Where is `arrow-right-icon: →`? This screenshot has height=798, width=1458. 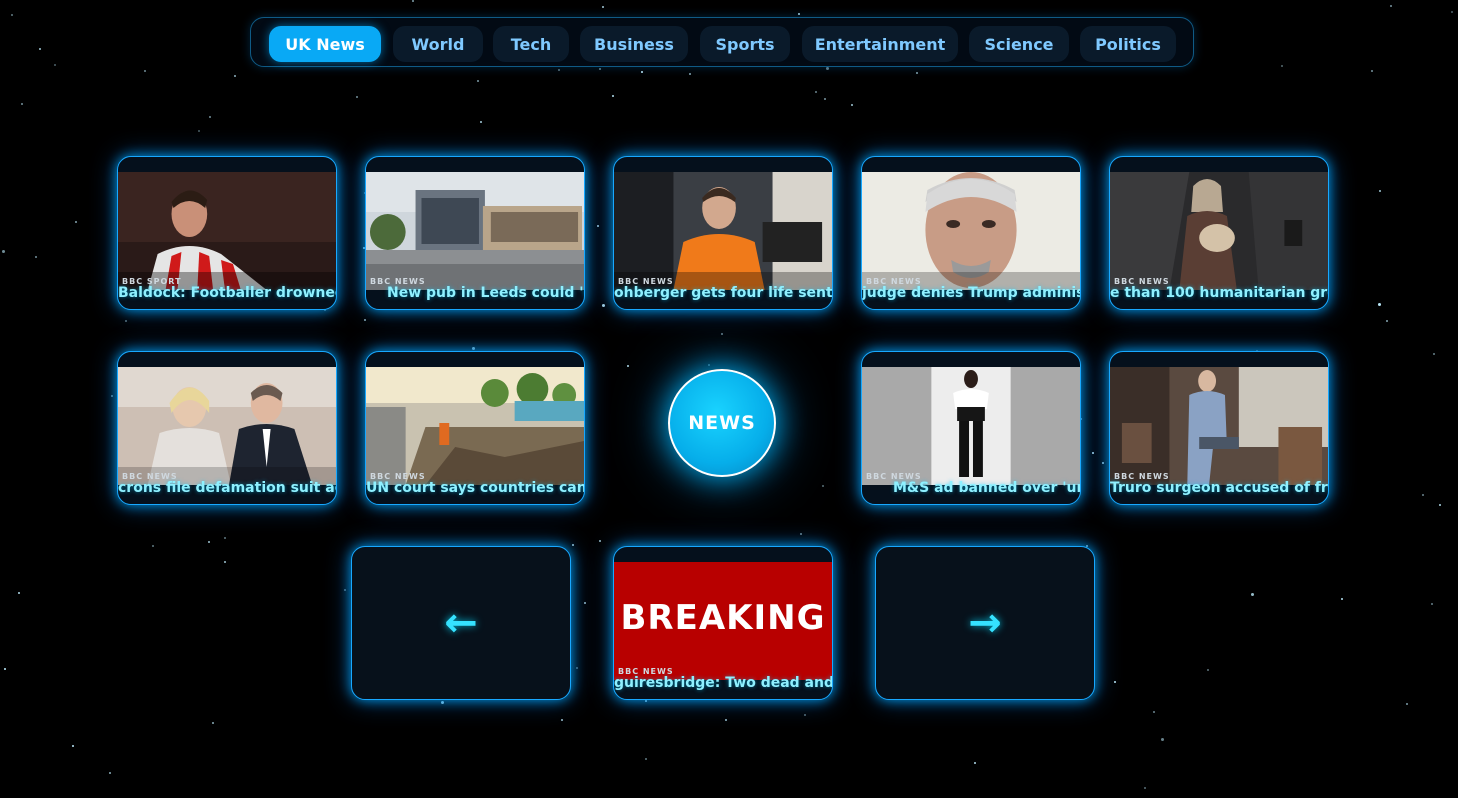 arrow-right-icon: → is located at coordinates (985, 623).